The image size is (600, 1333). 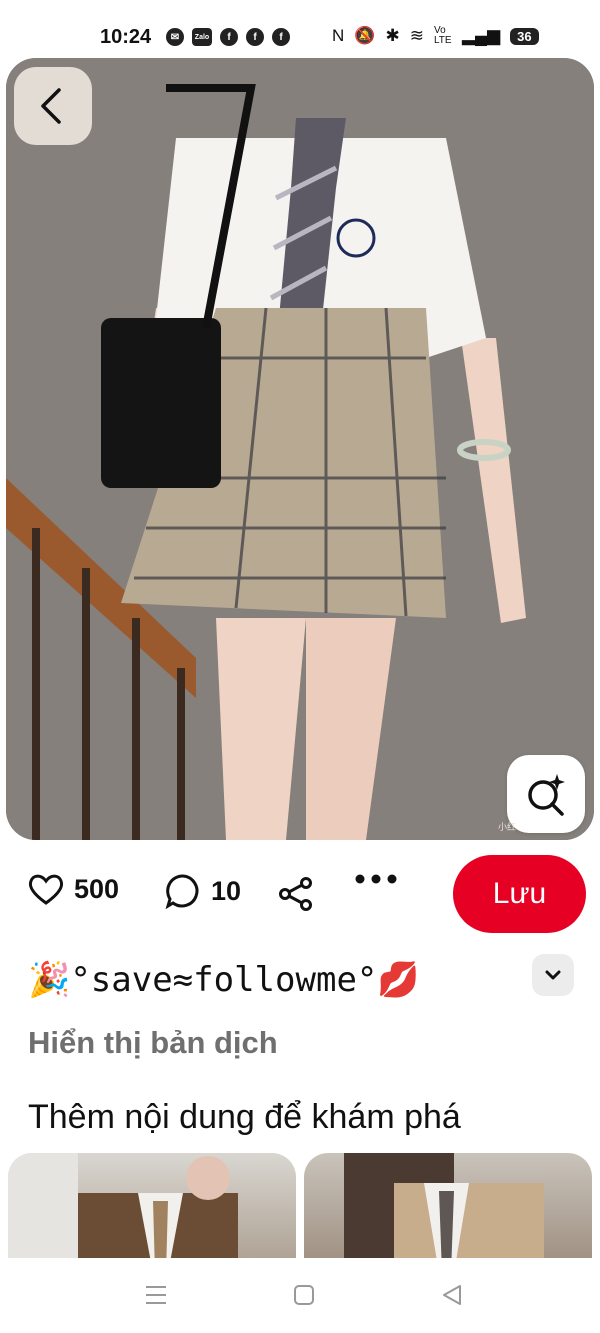 I want to click on show-translation-link: Hiển thị bản dịch, so click(x=153, y=1043).